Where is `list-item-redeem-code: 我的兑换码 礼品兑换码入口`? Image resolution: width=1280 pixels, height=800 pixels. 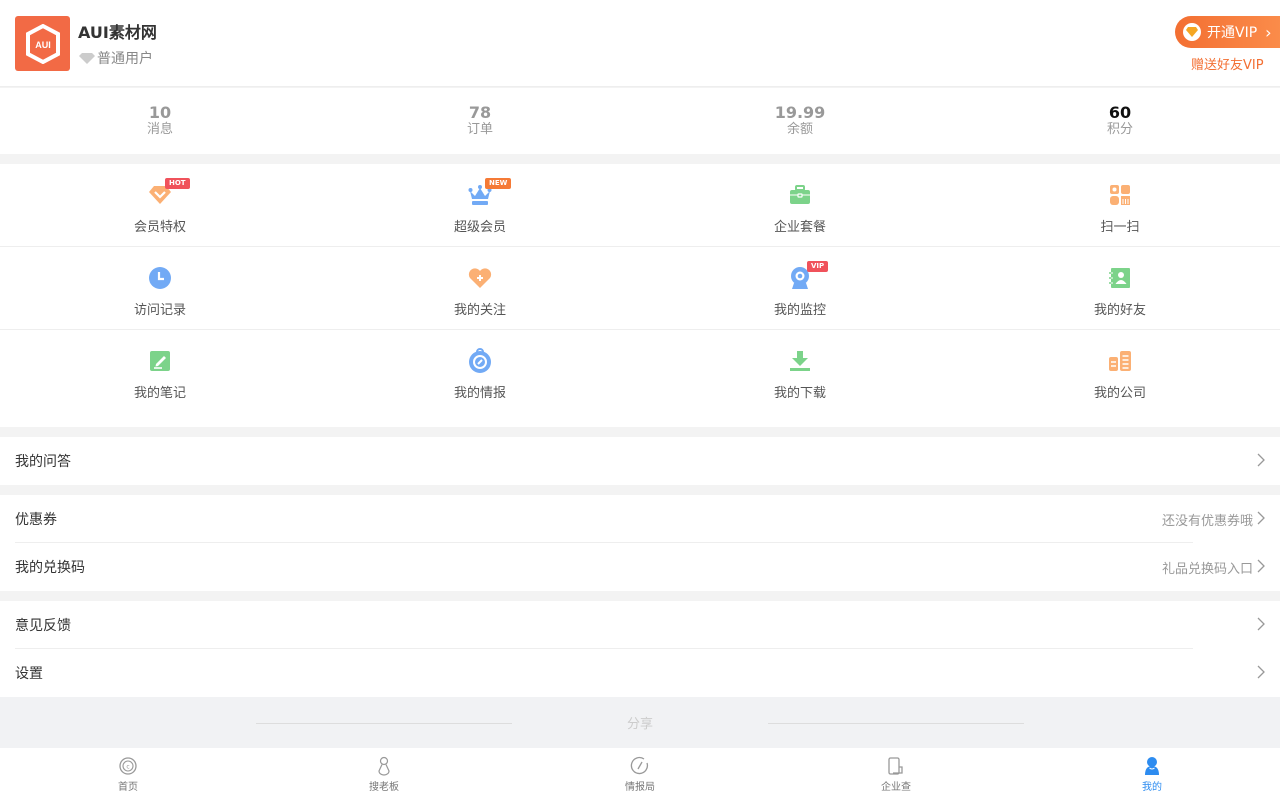
list-item-redeem-code: 我的兑换码 礼品兑换码入口 is located at coordinates (640, 567).